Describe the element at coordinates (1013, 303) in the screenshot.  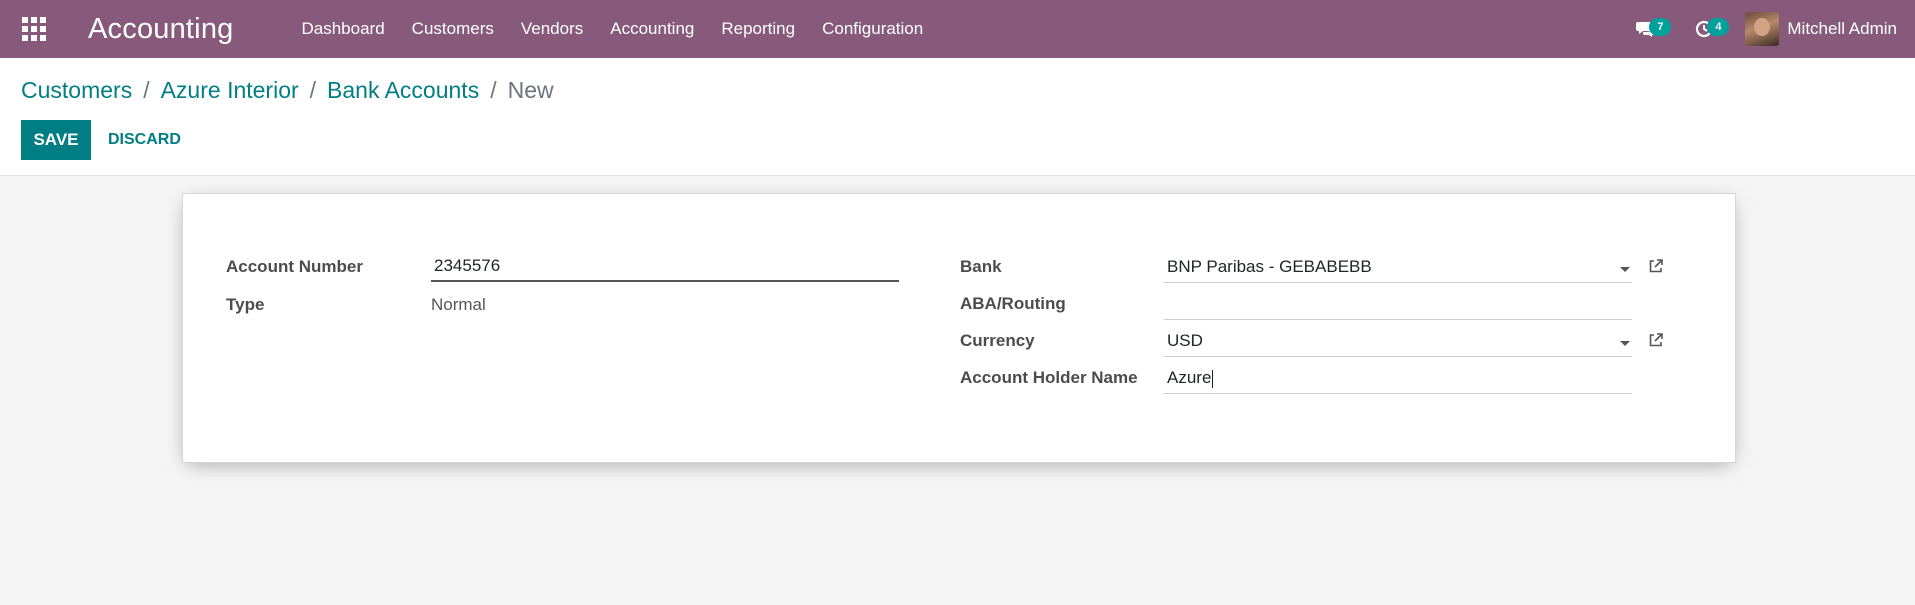
I see `aba-routing-label: ABA/Routing` at that location.